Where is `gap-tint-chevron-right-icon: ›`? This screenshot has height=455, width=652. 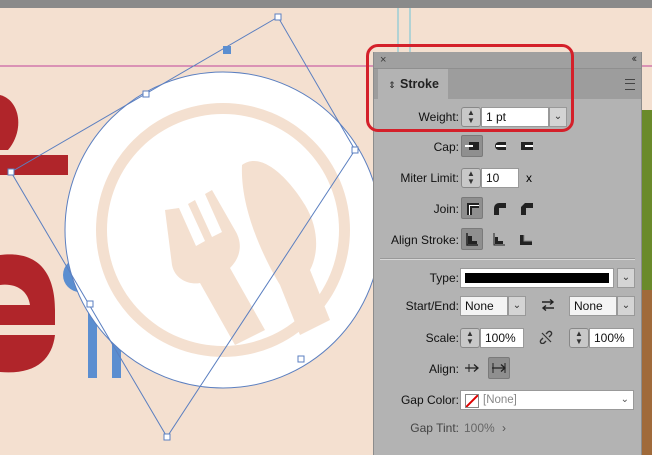
gap-tint-chevron-right-icon: › is located at coordinates (504, 428).